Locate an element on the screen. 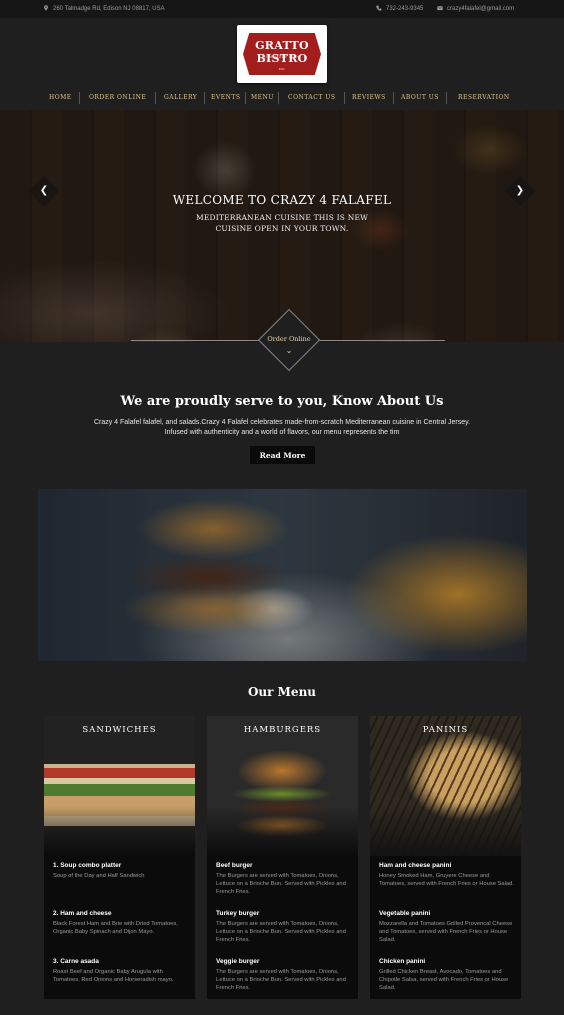 This screenshot has height=1015, width=564. sandwich-photo is located at coordinates (119, 786).